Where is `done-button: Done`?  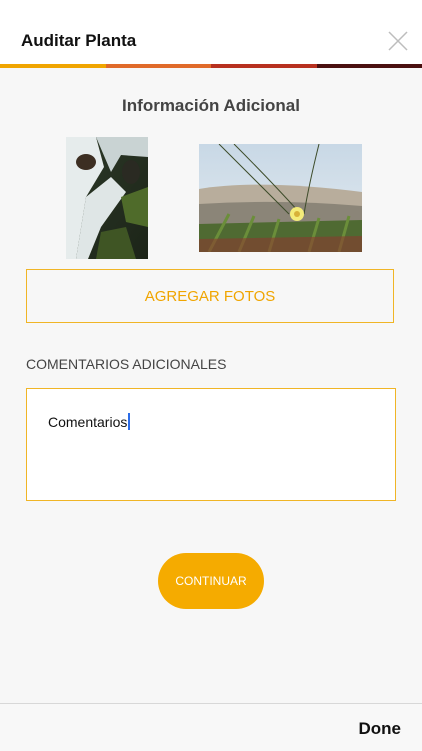 done-button: Done is located at coordinates (380, 729).